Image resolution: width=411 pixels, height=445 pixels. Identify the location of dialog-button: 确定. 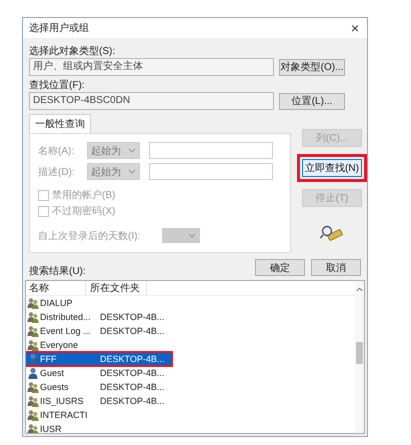
(280, 267).